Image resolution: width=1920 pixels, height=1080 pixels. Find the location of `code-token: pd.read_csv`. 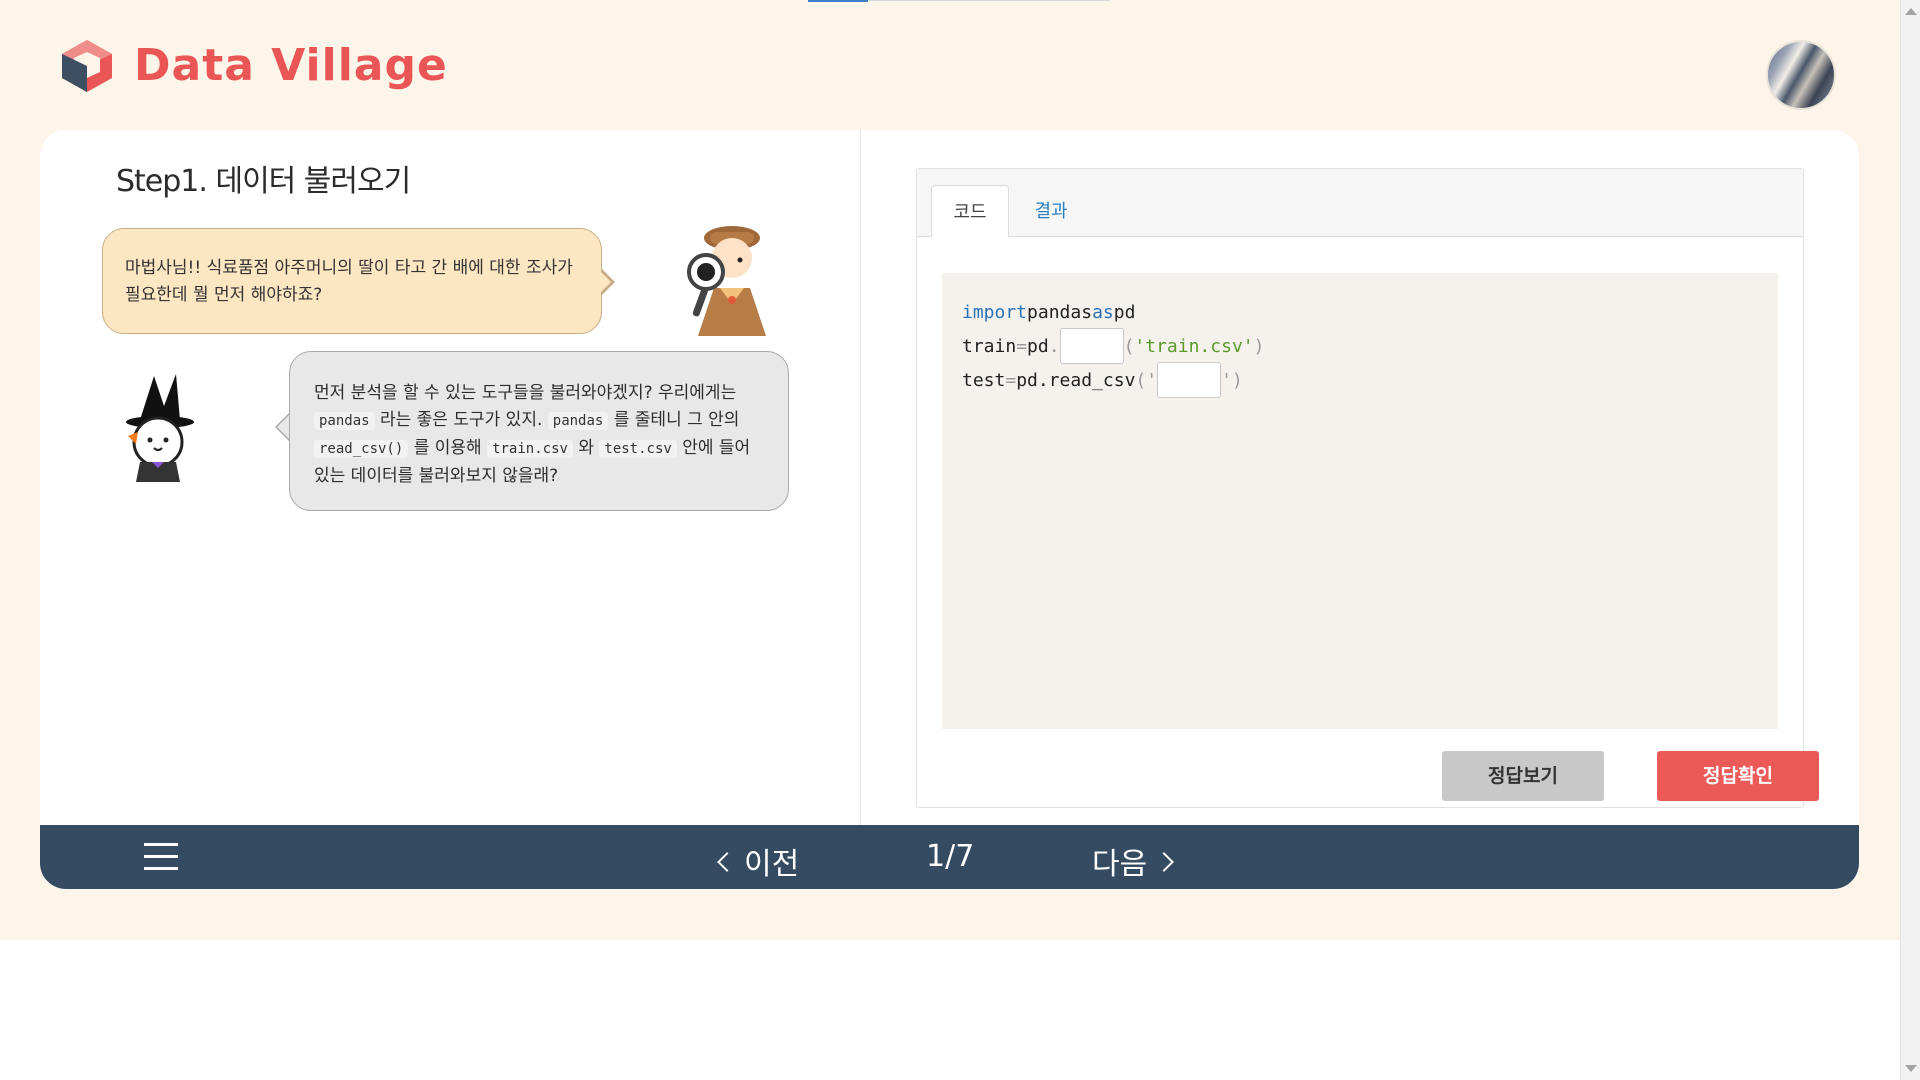

code-token: pd.read_csv is located at coordinates (1076, 380).